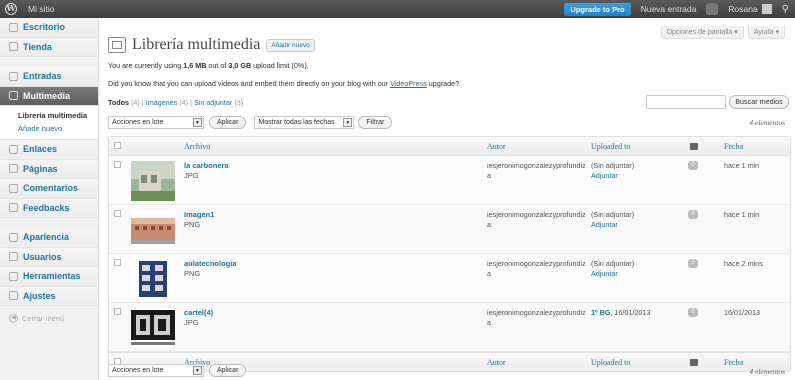  Describe the element at coordinates (49, 169) in the screenshot. I see `sidebar-item-paginas: Páginas` at that location.